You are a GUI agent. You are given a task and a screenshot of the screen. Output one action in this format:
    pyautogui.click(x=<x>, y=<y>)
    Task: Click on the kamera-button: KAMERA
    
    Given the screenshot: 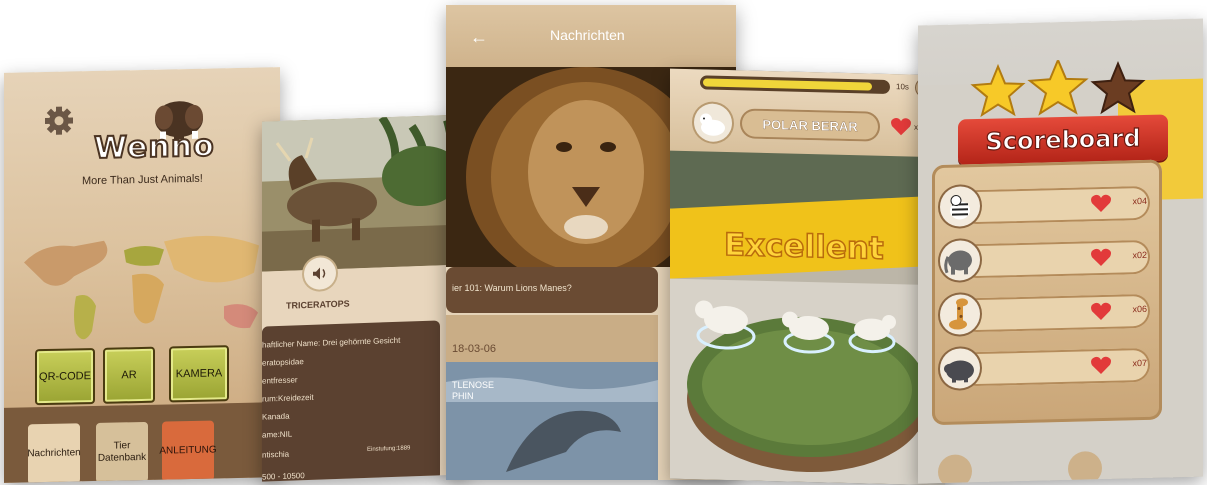 What is the action you would take?
    pyautogui.click(x=199, y=374)
    